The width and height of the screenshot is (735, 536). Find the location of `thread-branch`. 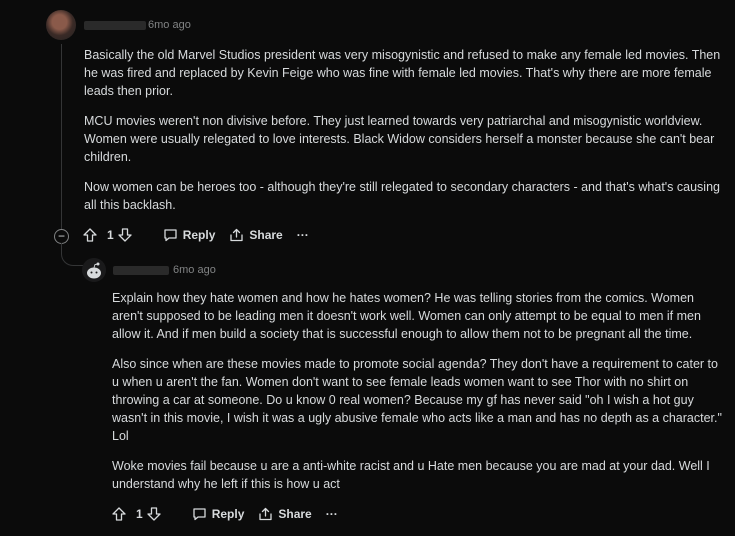

thread-branch is located at coordinates (72, 254).